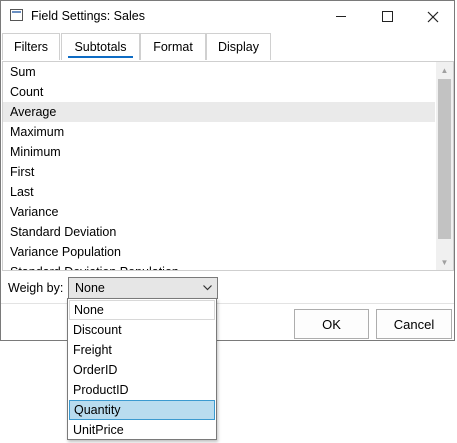 The image size is (457, 443). I want to click on tab-strip: Filters Subtotals Format Display, so click(227, 46).